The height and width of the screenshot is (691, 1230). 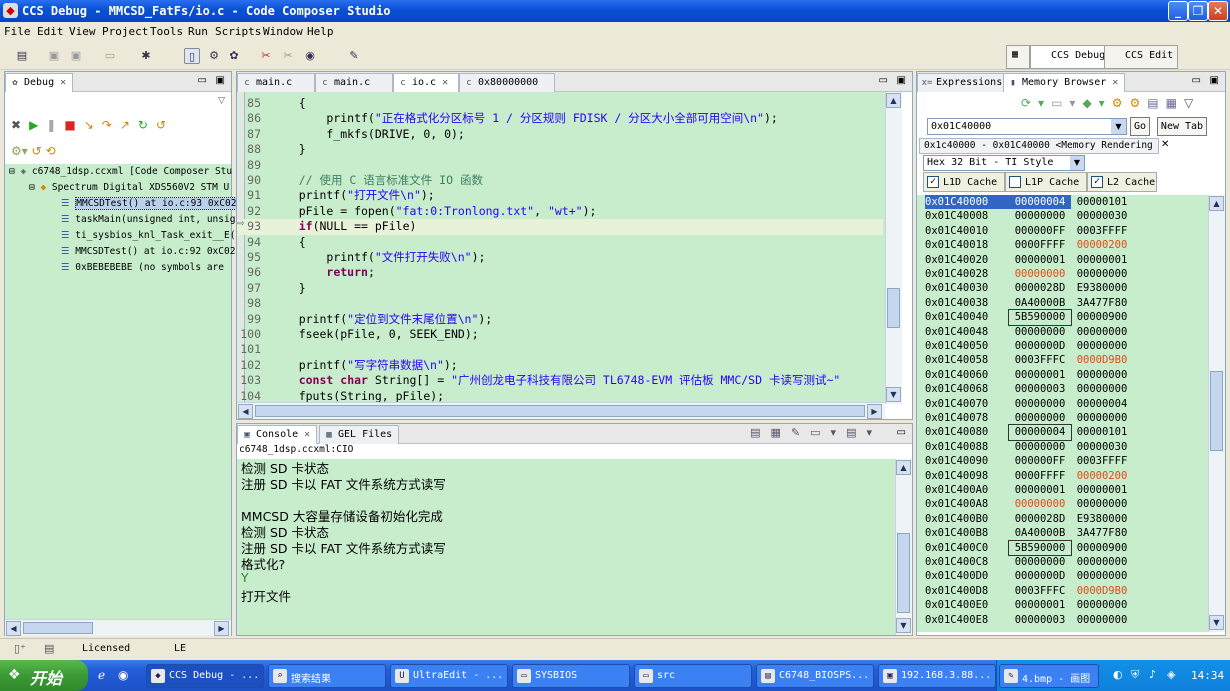 What do you see at coordinates (76, 56) in the screenshot?
I see `save-all-icon: ▣` at bounding box center [76, 56].